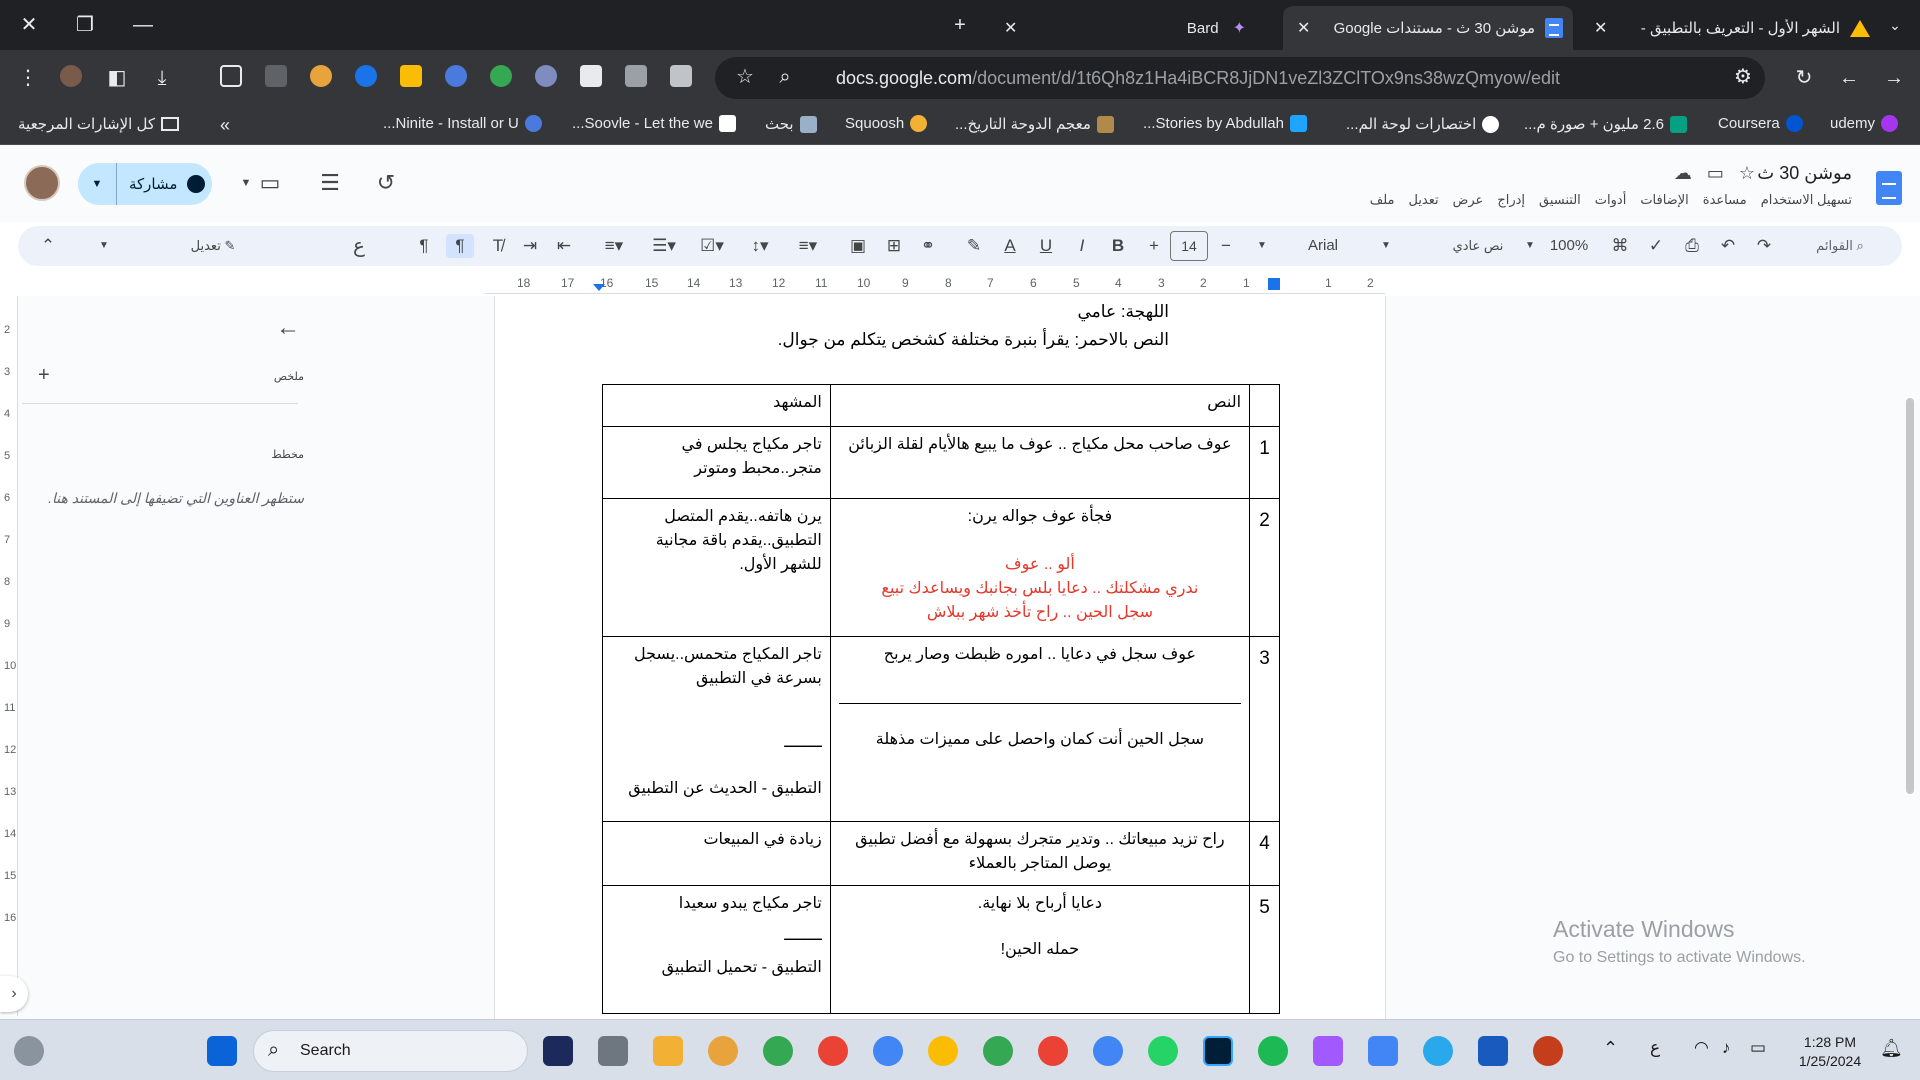  I want to click on line-spacing-icon: ↕▾, so click(760, 246).